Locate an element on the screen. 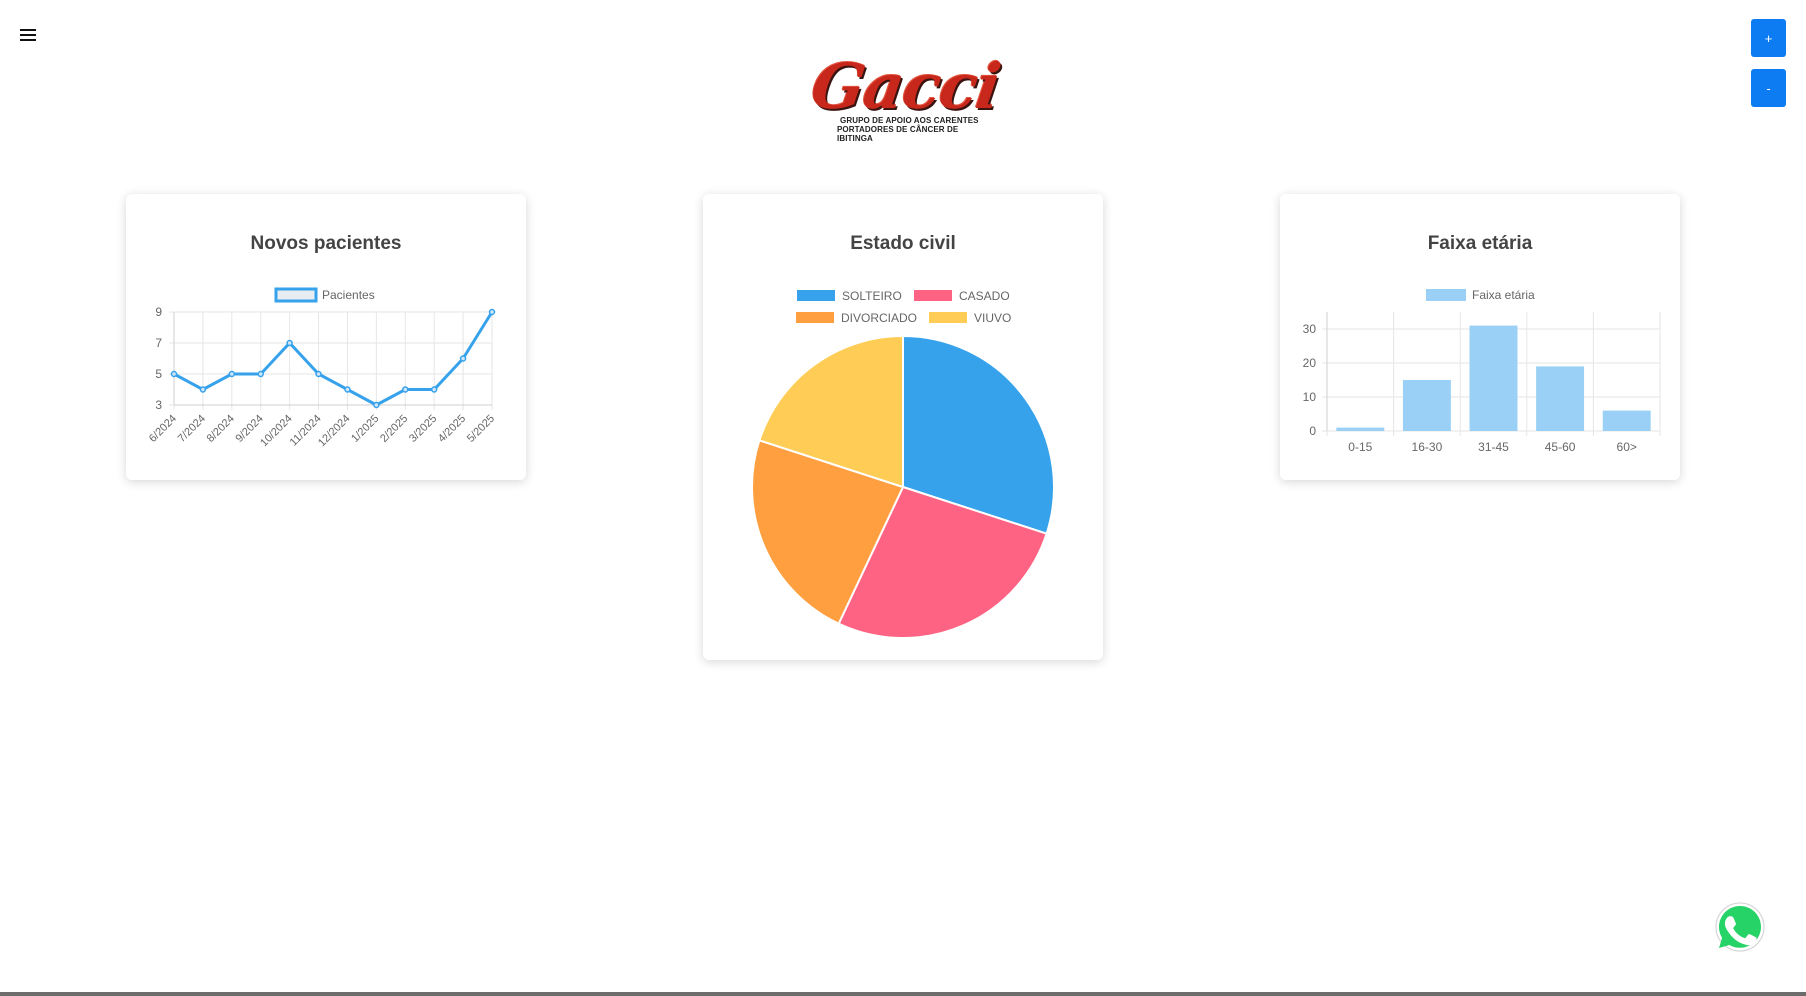 Image resolution: width=1806 pixels, height=996 pixels. logo-wordmark: Gacci is located at coordinates (905, 86).